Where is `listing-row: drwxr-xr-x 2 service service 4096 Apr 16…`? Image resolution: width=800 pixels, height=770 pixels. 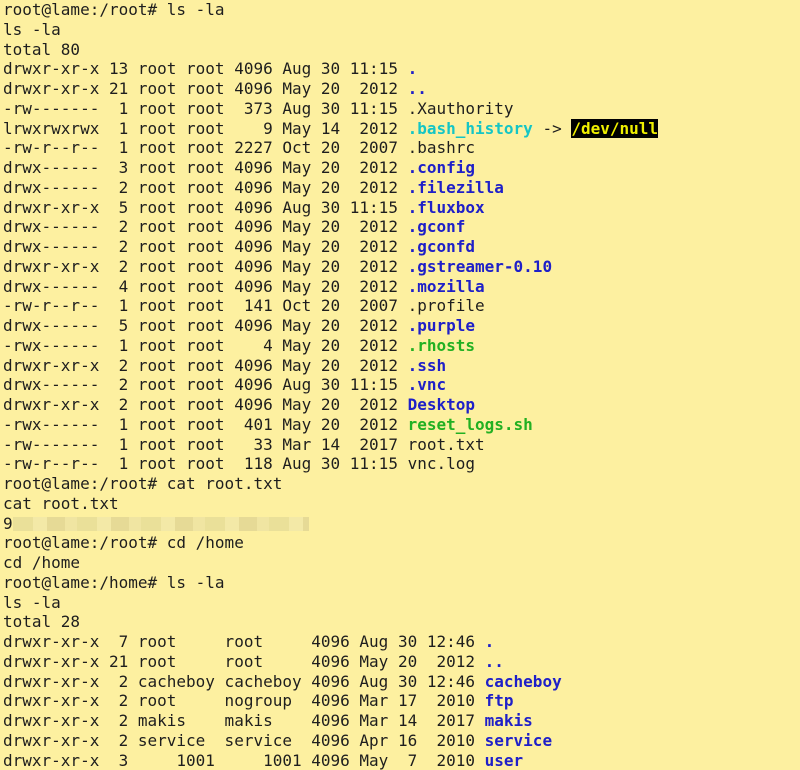
listing-row: drwxr-xr-x 2 service service 4096 Apr 16… is located at coordinates (401, 741).